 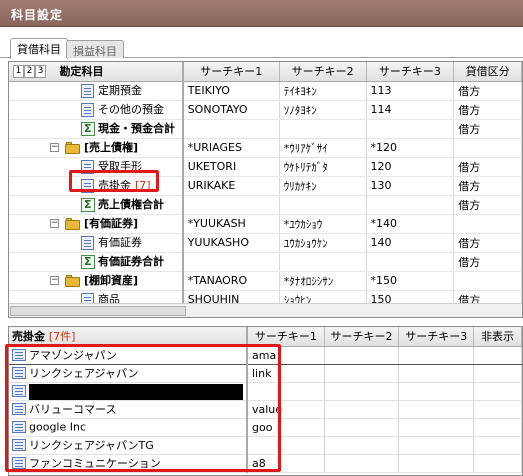 I want to click on searchkey1-cell: URIKAKE, so click(x=231, y=186).